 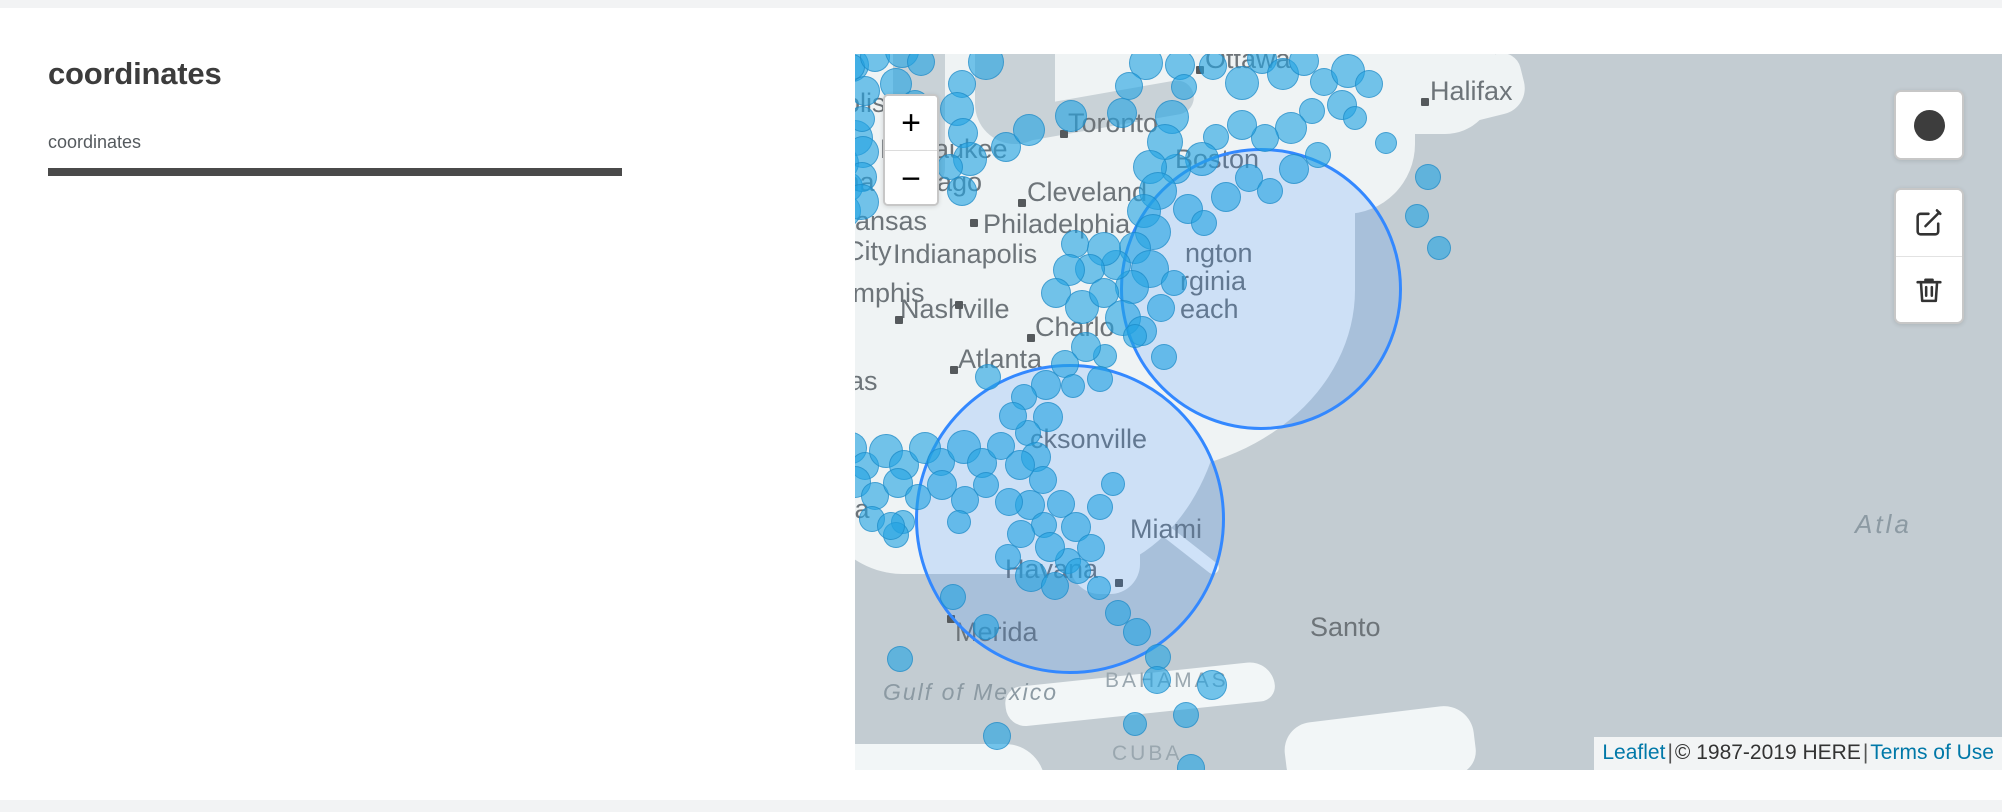 What do you see at coordinates (1380, 736) in the screenshot?
I see `land-hispaniola` at bounding box center [1380, 736].